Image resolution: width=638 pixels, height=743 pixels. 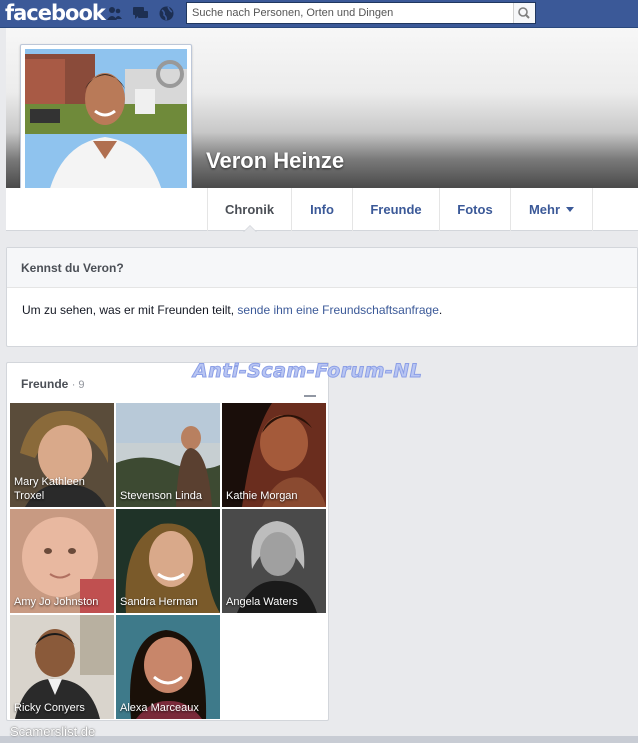 I want to click on globe-icon, so click(x=166, y=13).